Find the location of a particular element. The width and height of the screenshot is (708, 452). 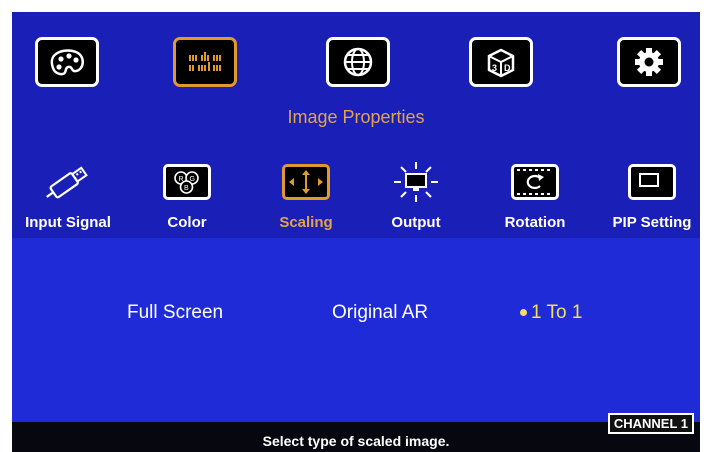

submenu-scaling: Scaling is located at coordinates (306, 195).